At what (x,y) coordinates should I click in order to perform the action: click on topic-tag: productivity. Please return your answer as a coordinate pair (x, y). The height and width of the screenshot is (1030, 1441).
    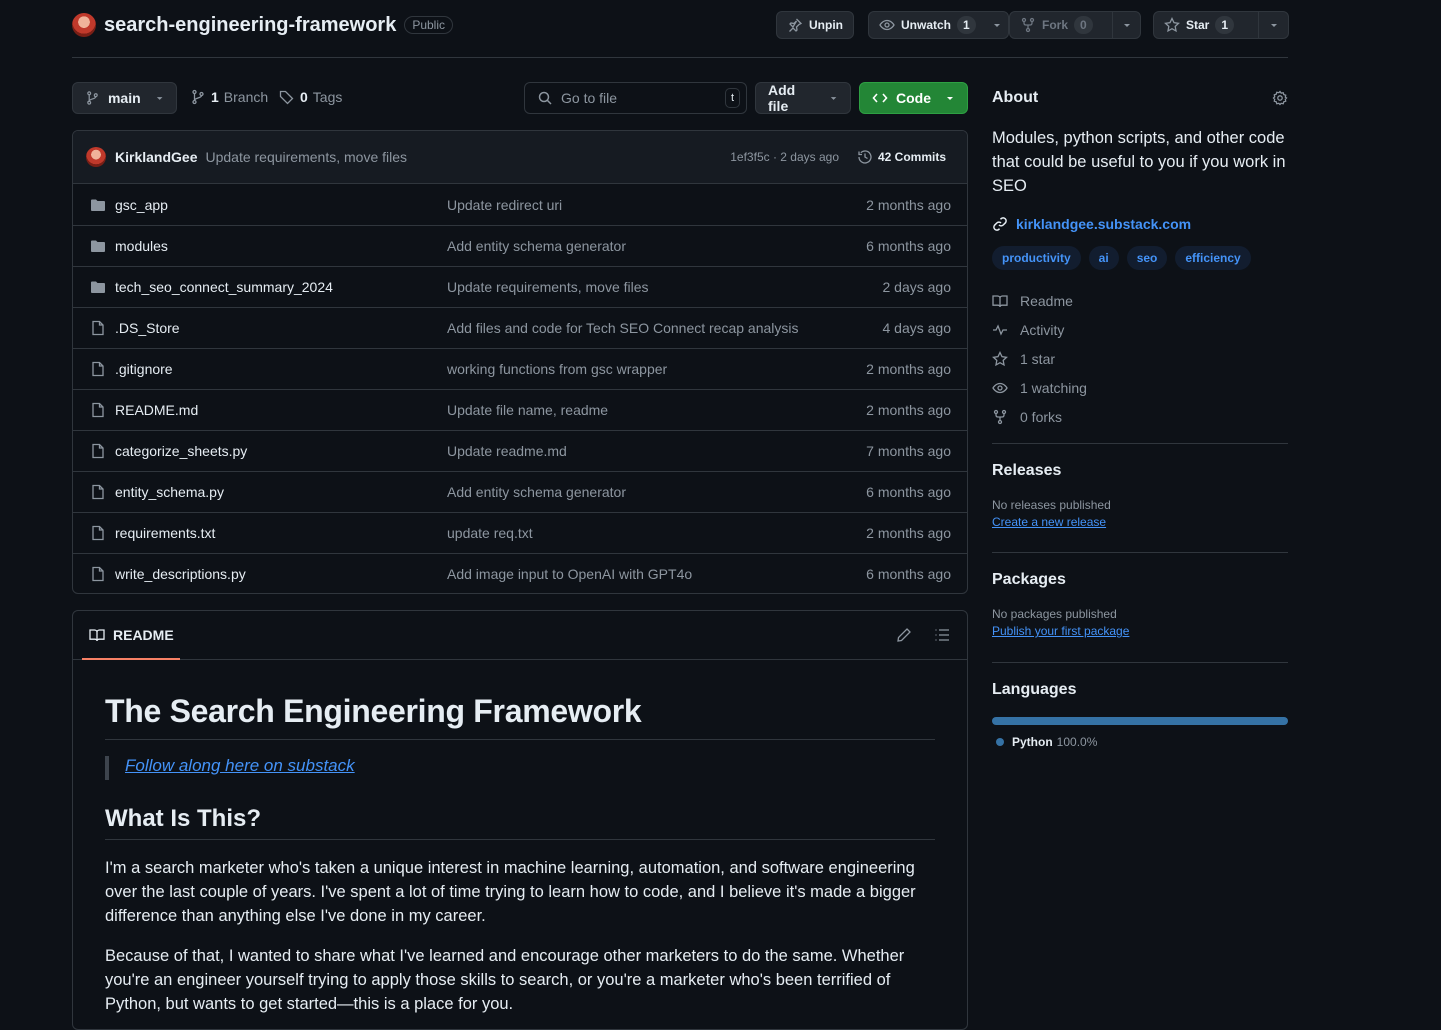
    Looking at the image, I should click on (1036, 258).